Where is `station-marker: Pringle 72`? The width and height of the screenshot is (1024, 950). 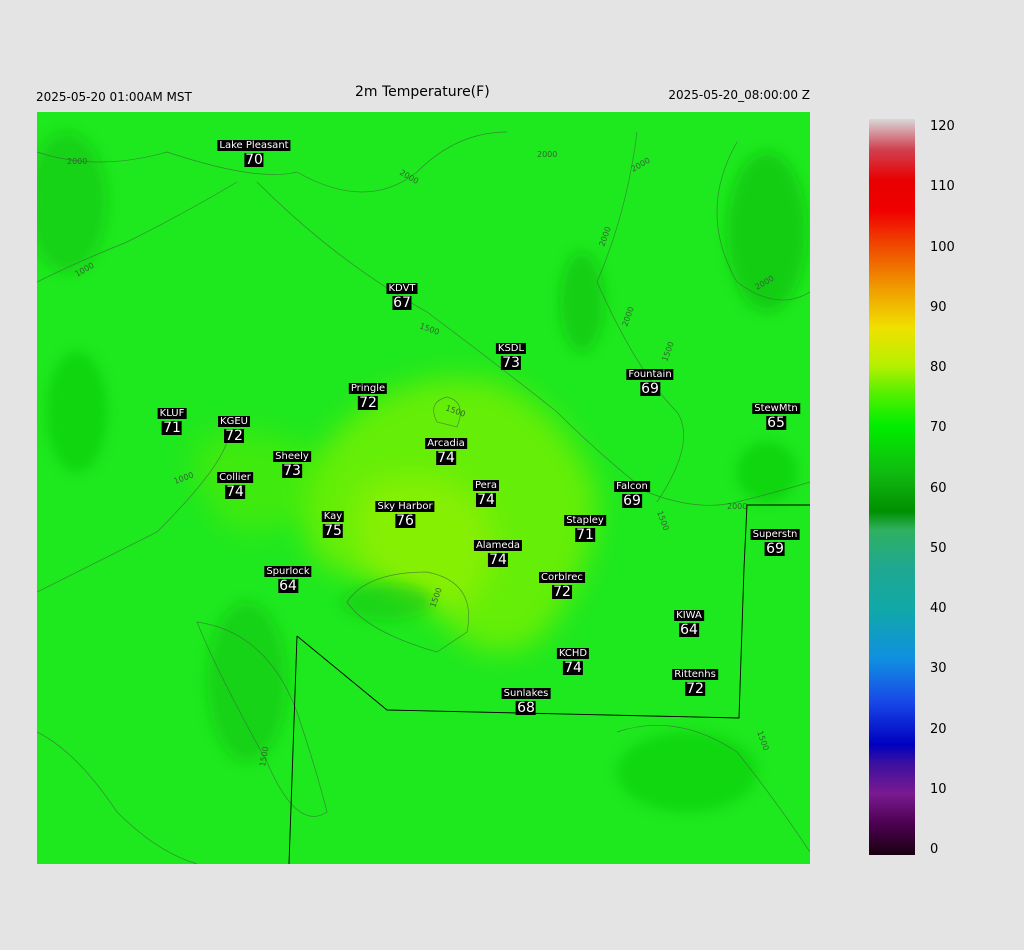
station-marker: Pringle 72 is located at coordinates (368, 397).